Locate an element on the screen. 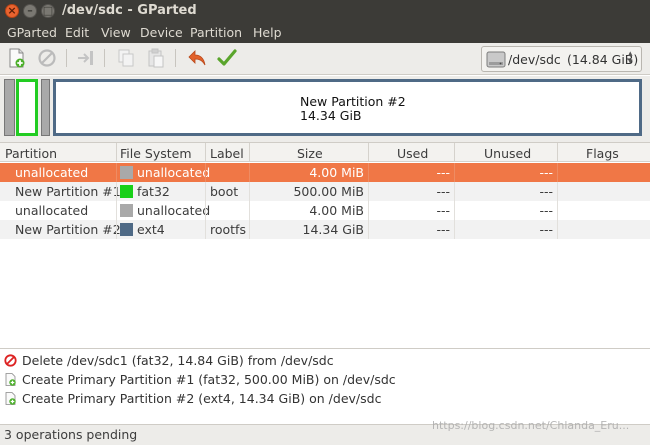 This screenshot has width=650, height=445. minimize-window-button: – is located at coordinates (30, 11).